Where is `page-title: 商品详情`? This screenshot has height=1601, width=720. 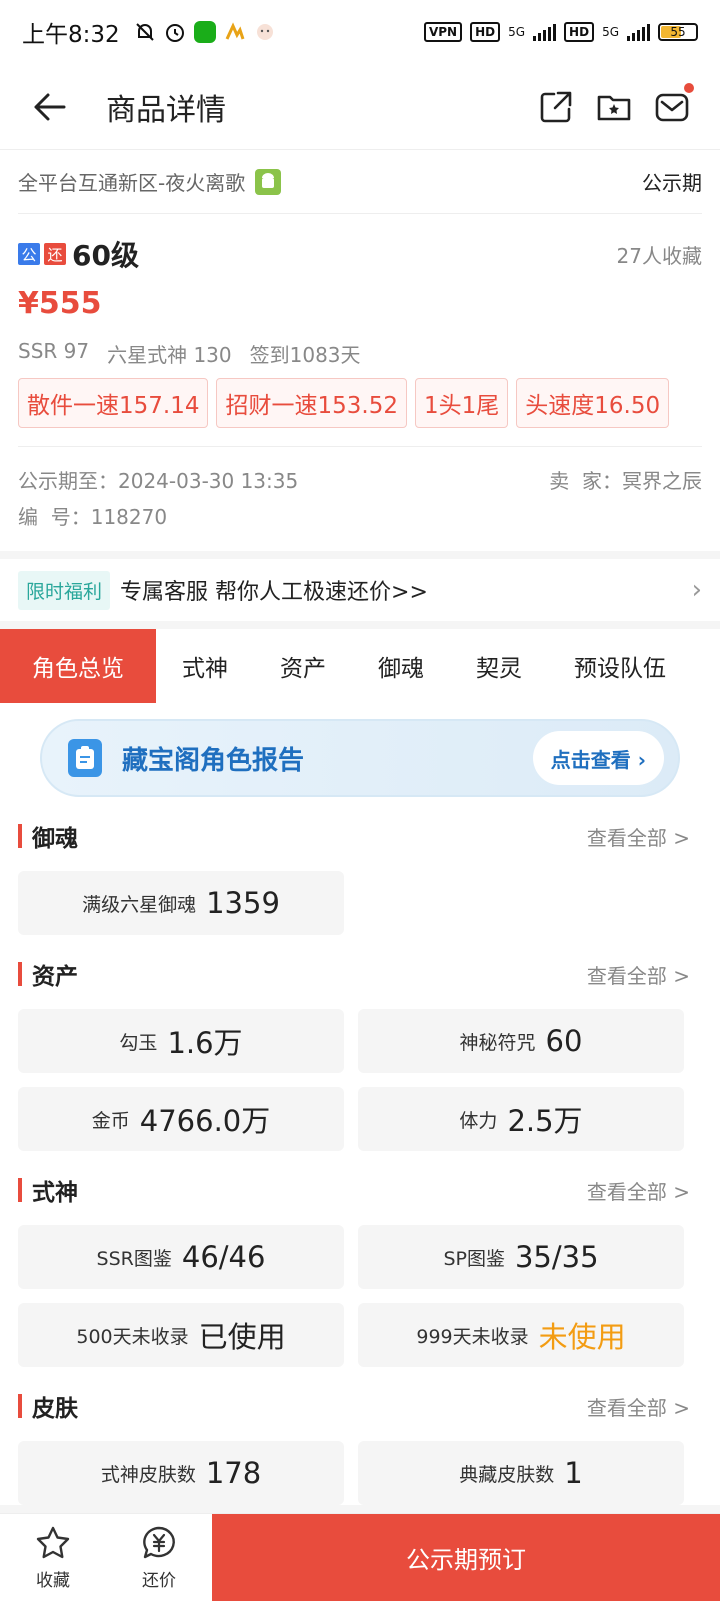 page-title: 商品详情 is located at coordinates (166, 110).